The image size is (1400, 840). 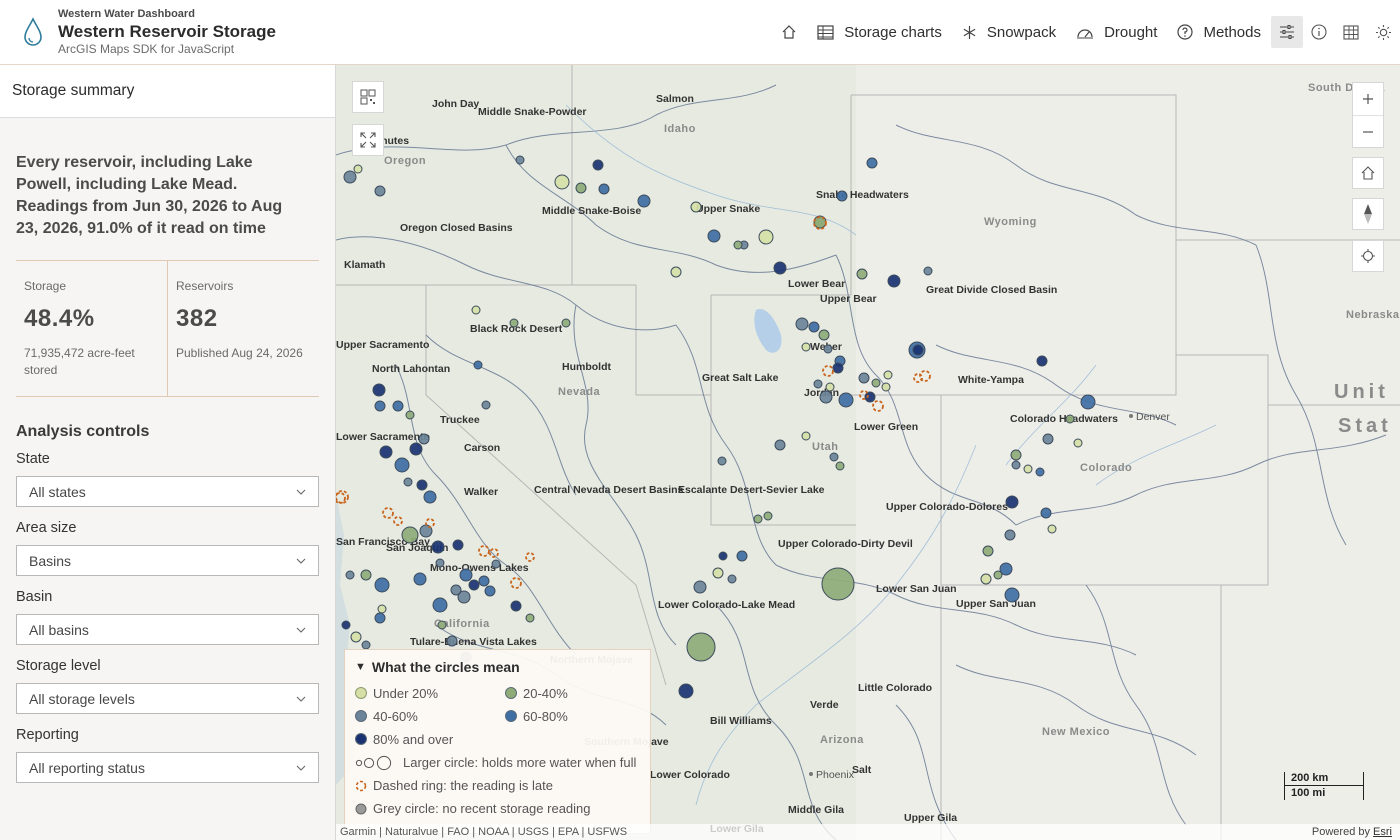 I want to click on esri-link: Esri, so click(x=1382, y=832).